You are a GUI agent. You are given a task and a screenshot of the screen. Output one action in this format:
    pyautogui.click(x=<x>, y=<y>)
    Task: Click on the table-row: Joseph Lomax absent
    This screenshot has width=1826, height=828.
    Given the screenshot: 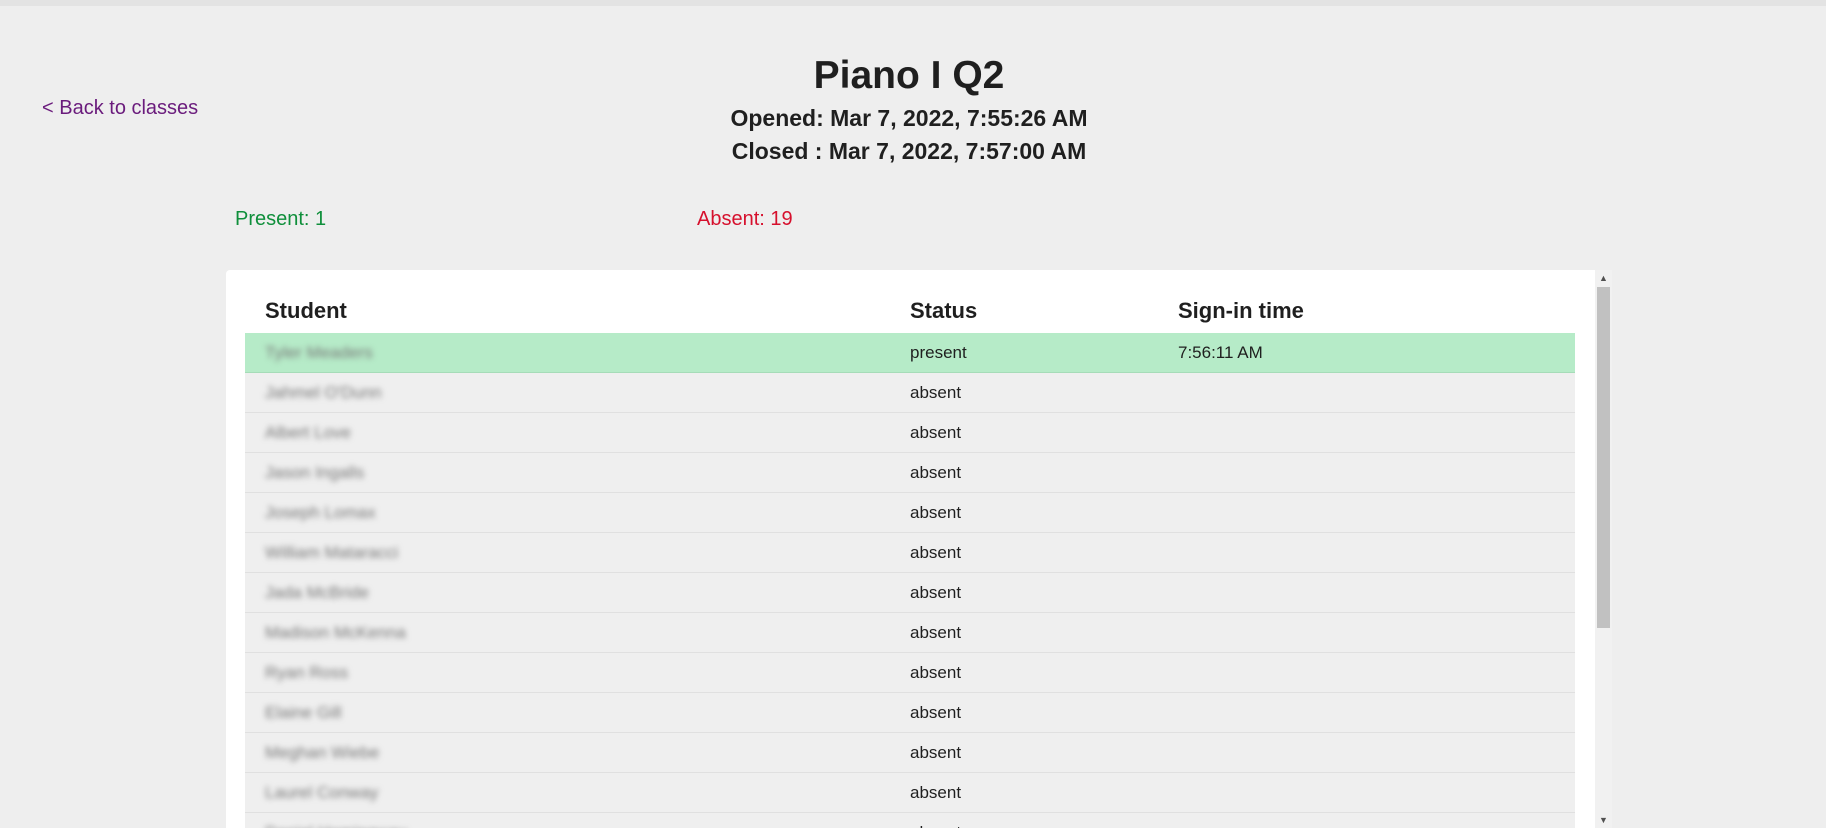 What is the action you would take?
    pyautogui.click(x=910, y=513)
    